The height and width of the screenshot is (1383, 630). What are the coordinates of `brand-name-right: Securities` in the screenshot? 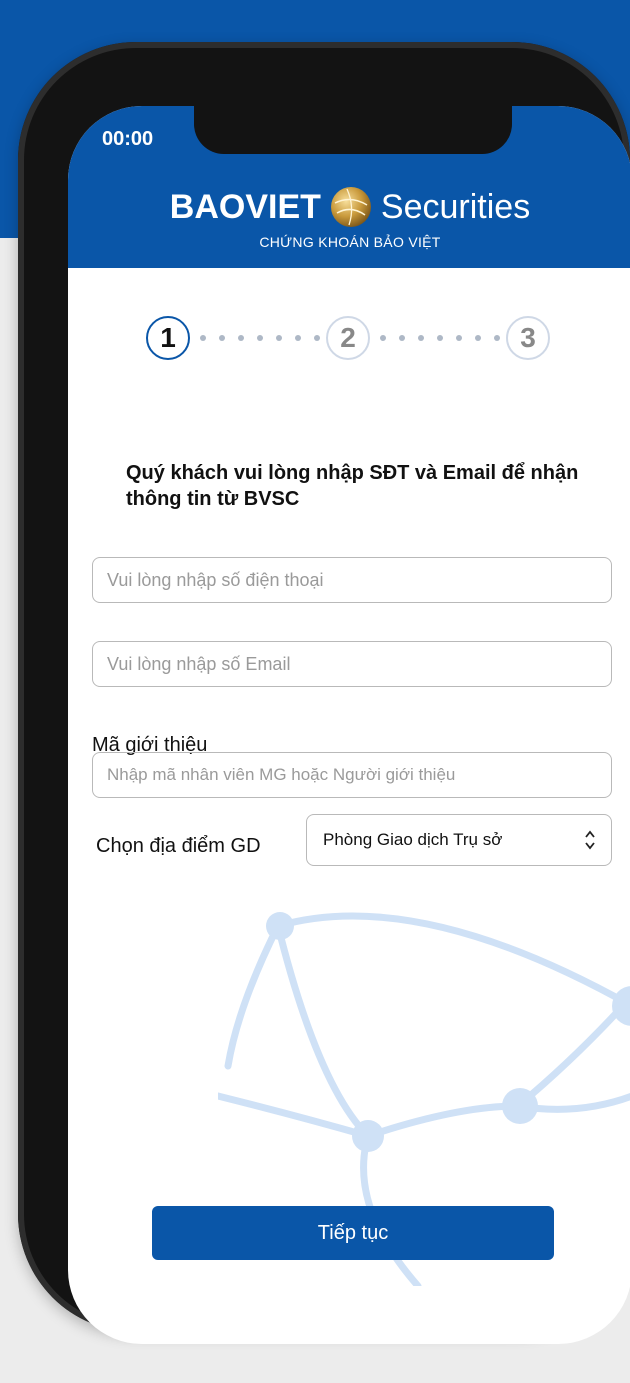 It's located at (455, 206).